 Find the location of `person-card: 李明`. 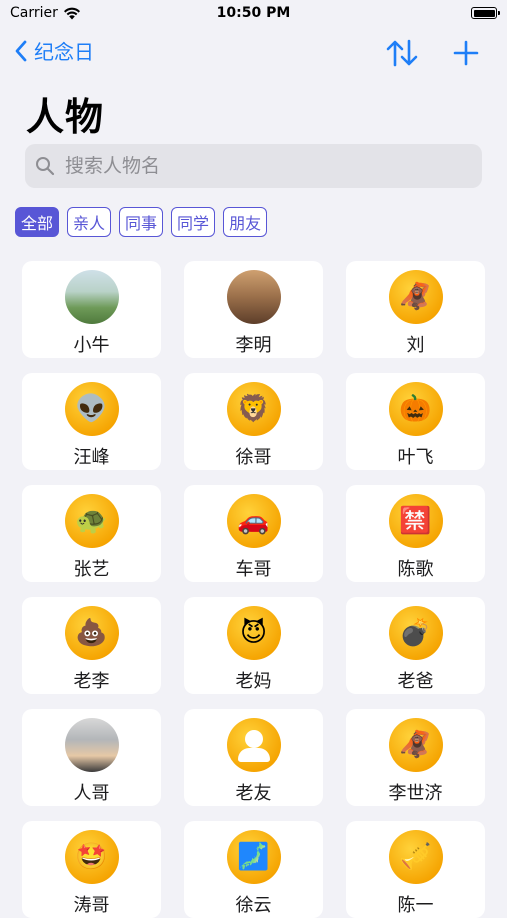

person-card: 李明 is located at coordinates (253, 309).